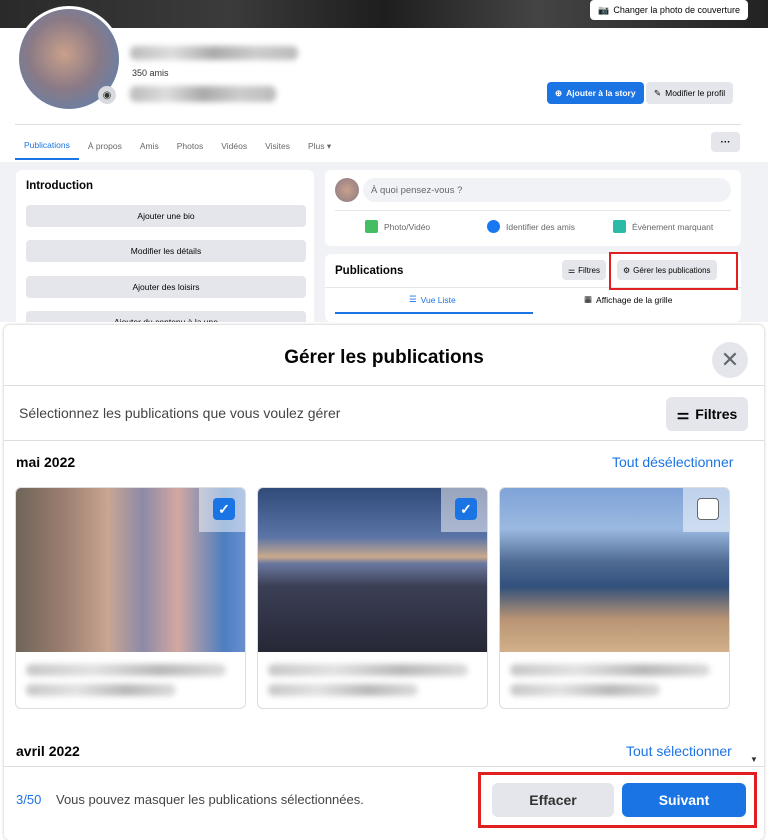 Image resolution: width=768 pixels, height=840 pixels. I want to click on cover-photo: 📷 Changer la photo de couverture, so click(384, 14).